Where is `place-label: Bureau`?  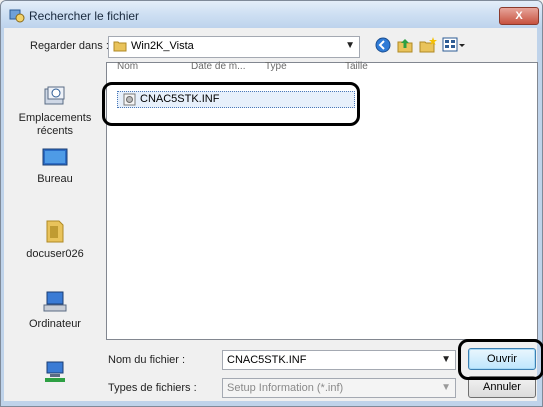 place-label: Bureau is located at coordinates (55, 179).